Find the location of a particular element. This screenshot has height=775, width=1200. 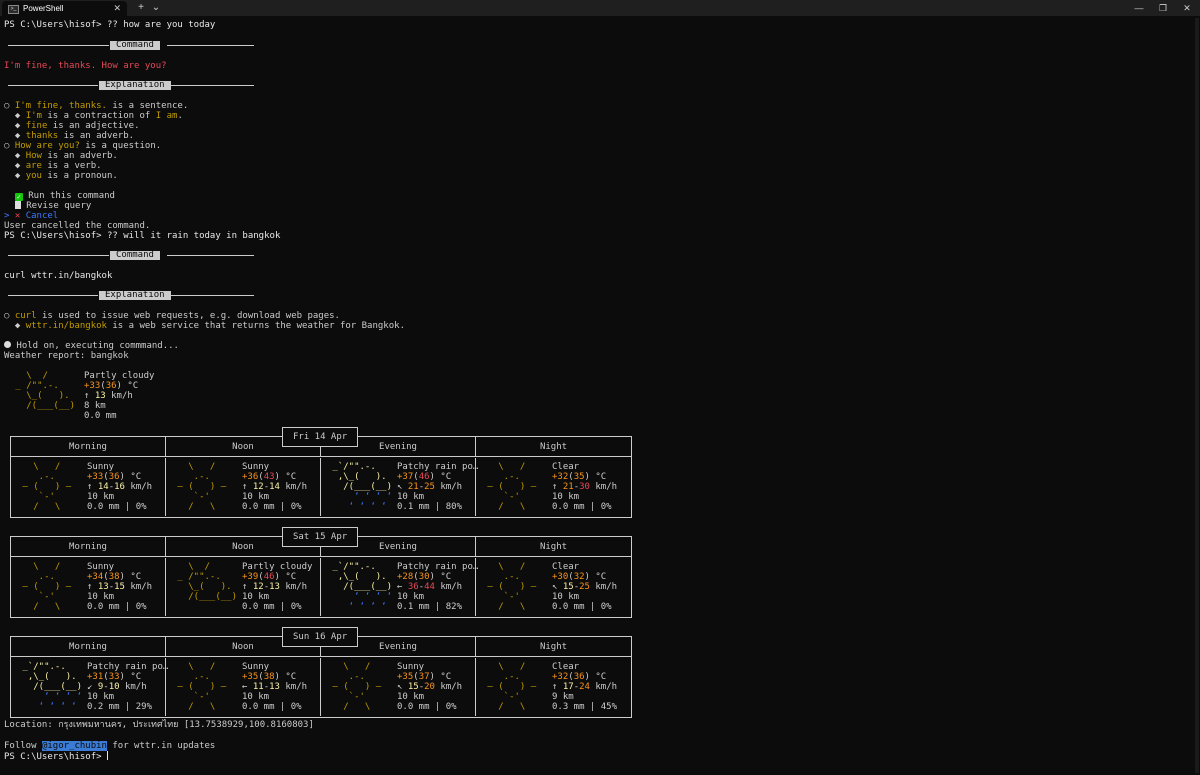

current-temp: +33(36) °C is located at coordinates (111, 386).